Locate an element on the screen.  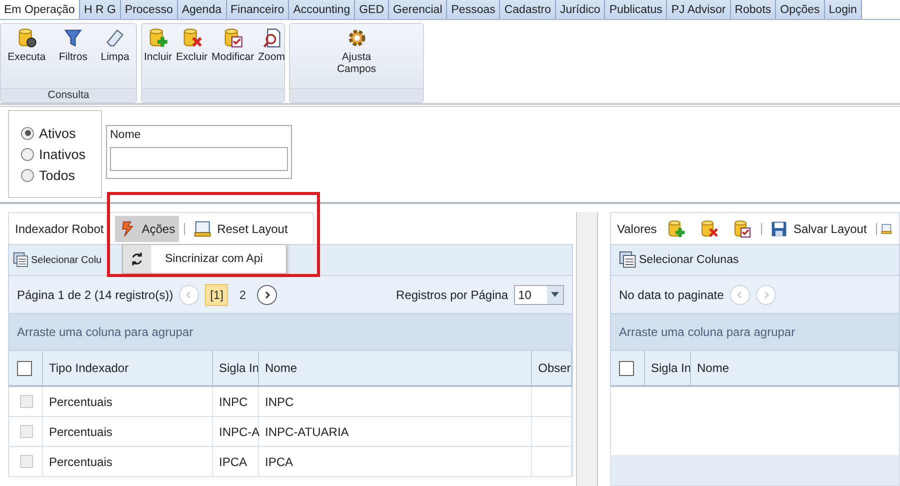
database-check-icon is located at coordinates (742, 228).